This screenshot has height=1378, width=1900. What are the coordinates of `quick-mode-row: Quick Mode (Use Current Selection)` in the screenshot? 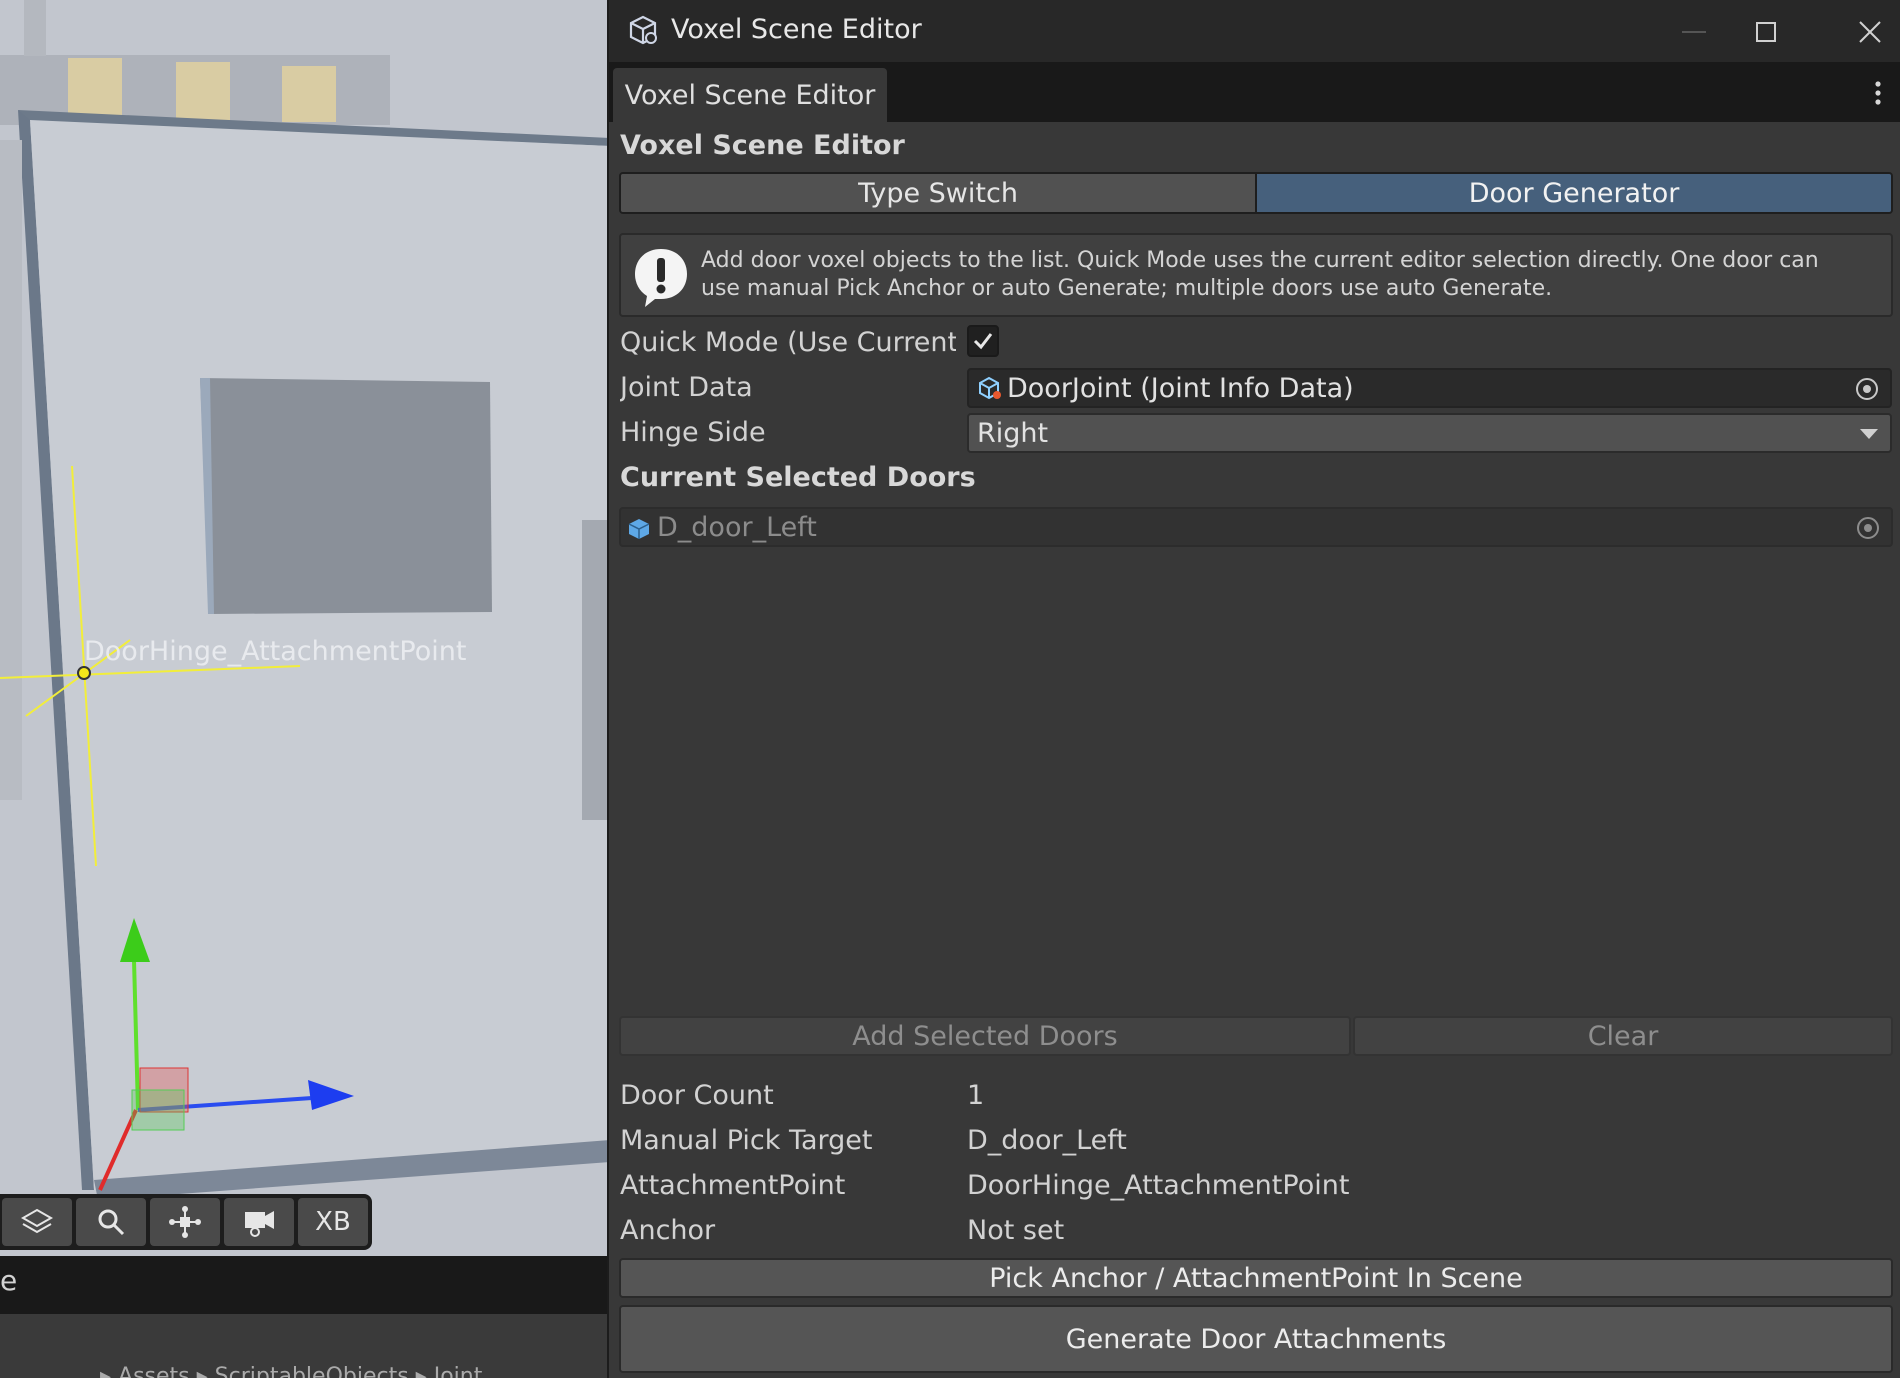 It's located at (1256, 344).